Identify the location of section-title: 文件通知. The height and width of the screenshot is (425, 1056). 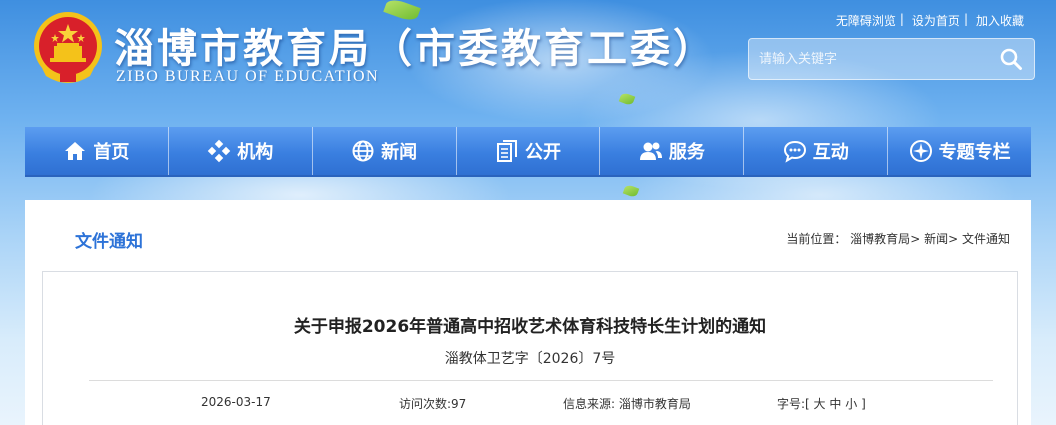
(109, 242).